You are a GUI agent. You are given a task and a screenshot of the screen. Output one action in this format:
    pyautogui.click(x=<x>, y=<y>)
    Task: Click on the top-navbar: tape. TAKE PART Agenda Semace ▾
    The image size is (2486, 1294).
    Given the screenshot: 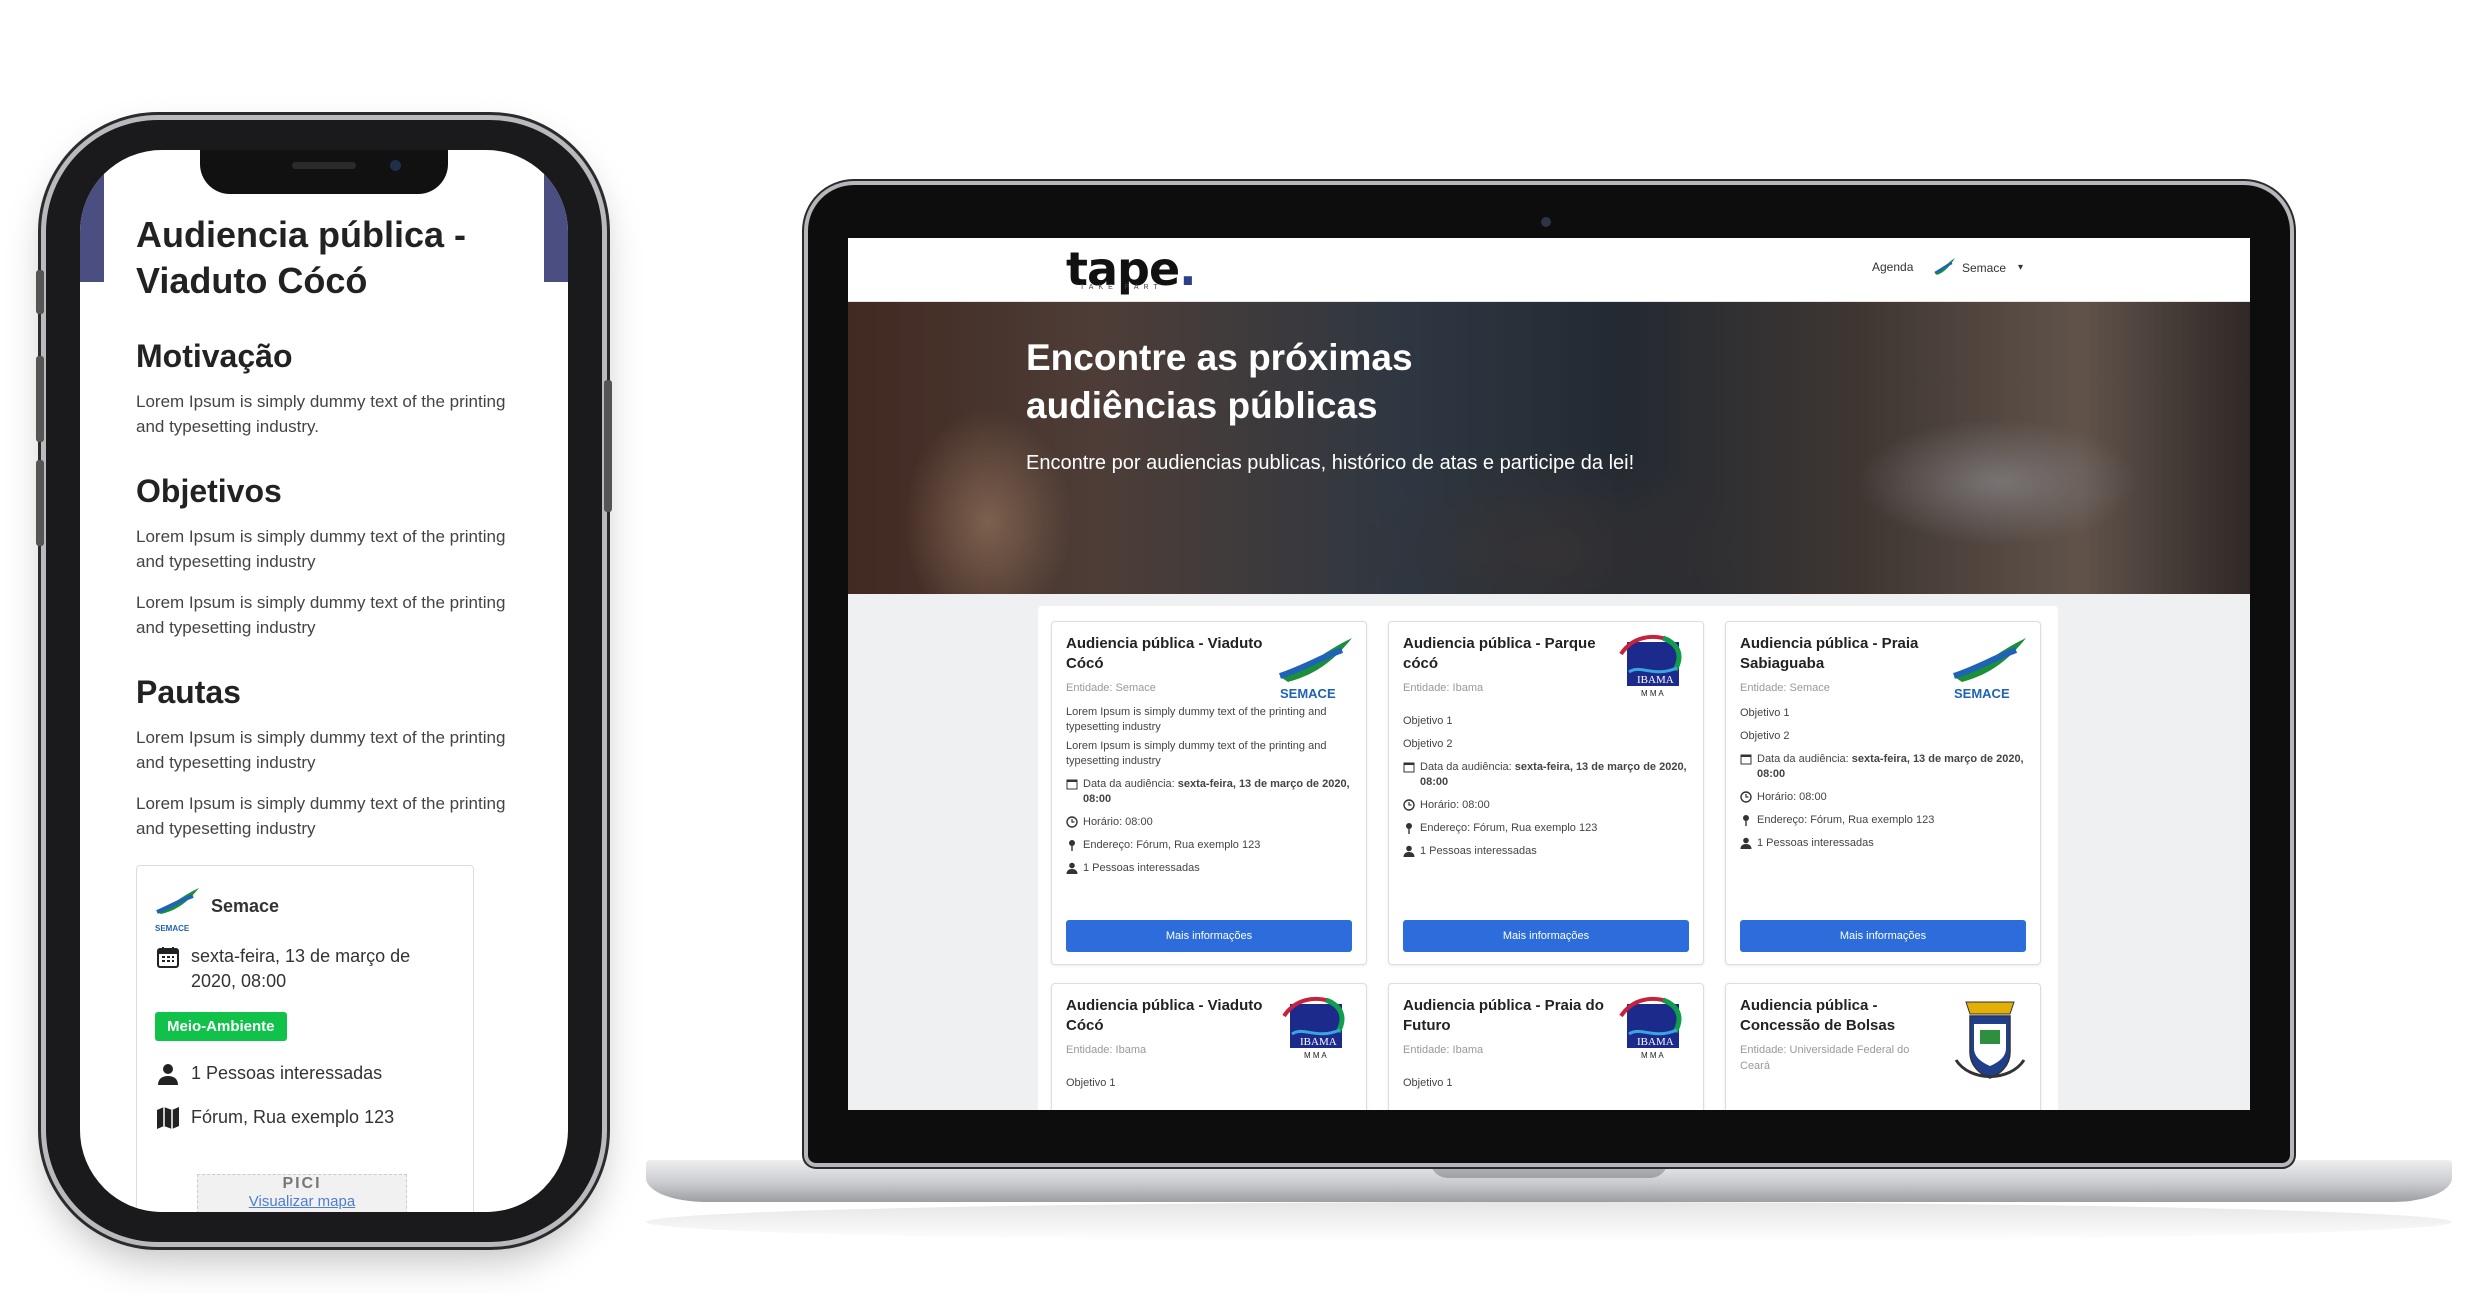 What is the action you would take?
    pyautogui.click(x=1549, y=270)
    